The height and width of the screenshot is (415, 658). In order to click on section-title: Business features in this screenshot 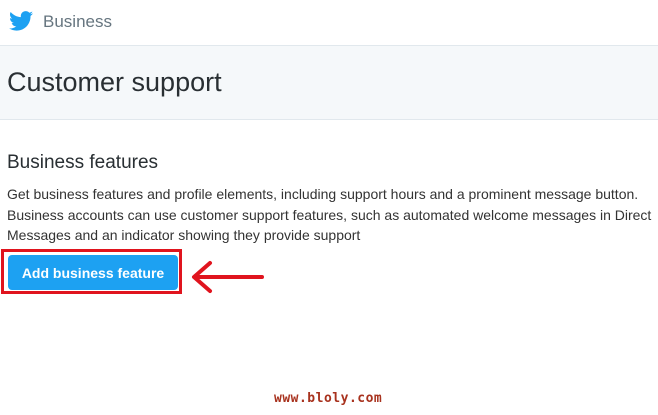, I will do `click(83, 162)`.